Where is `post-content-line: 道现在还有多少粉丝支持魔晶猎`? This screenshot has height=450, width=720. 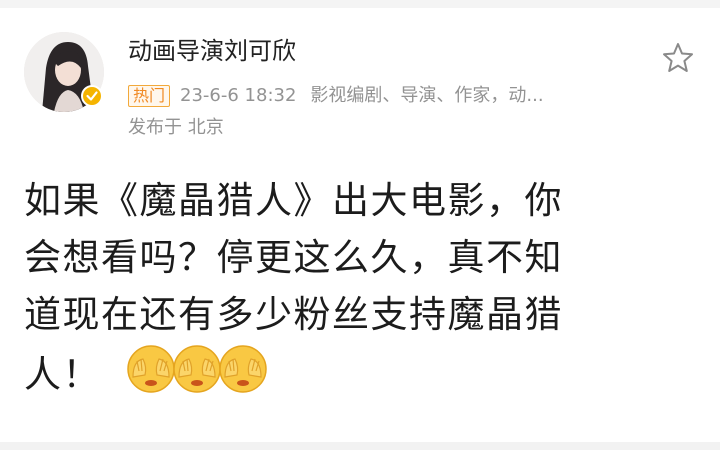 post-content-line: 道现在还有多少粉丝支持魔晶猎 is located at coordinates (293, 314).